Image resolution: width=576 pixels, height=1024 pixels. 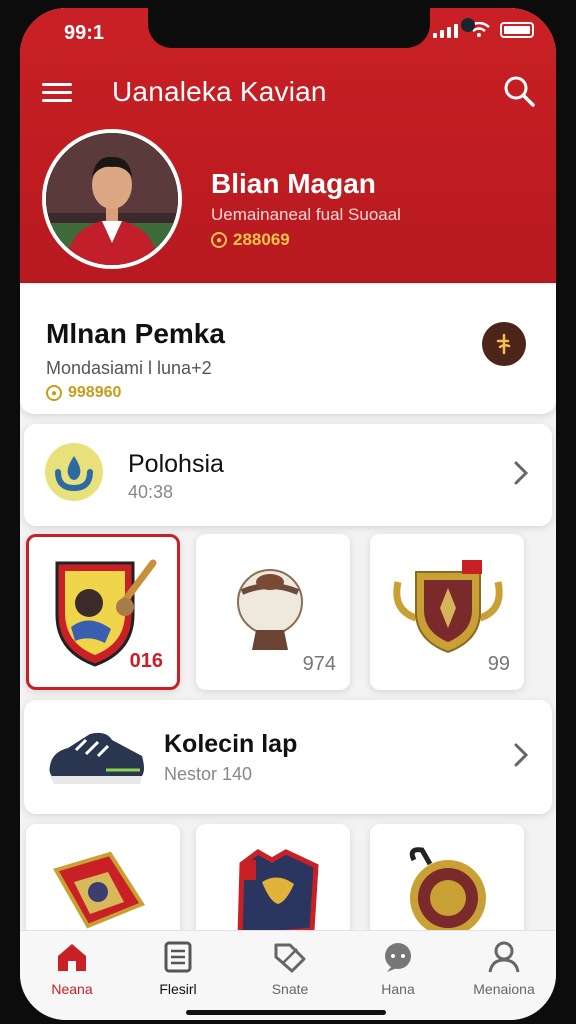 I want to click on menu-icon, so click(x=57, y=91).